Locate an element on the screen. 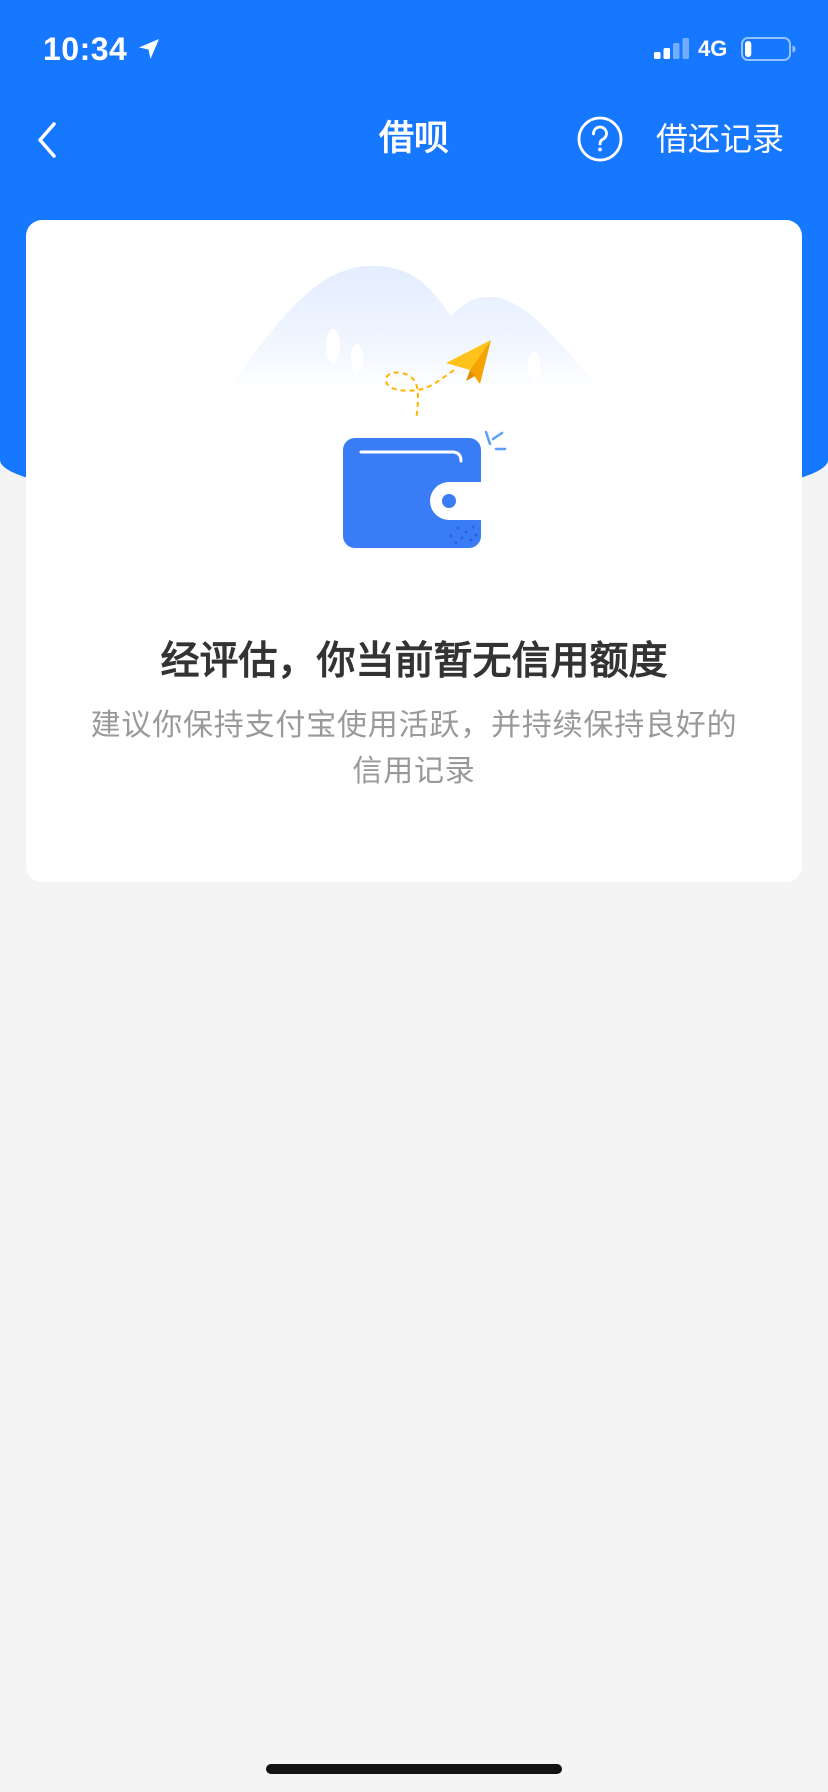 The height and width of the screenshot is (1792, 828). wallet-icon is located at coordinates (412, 493).